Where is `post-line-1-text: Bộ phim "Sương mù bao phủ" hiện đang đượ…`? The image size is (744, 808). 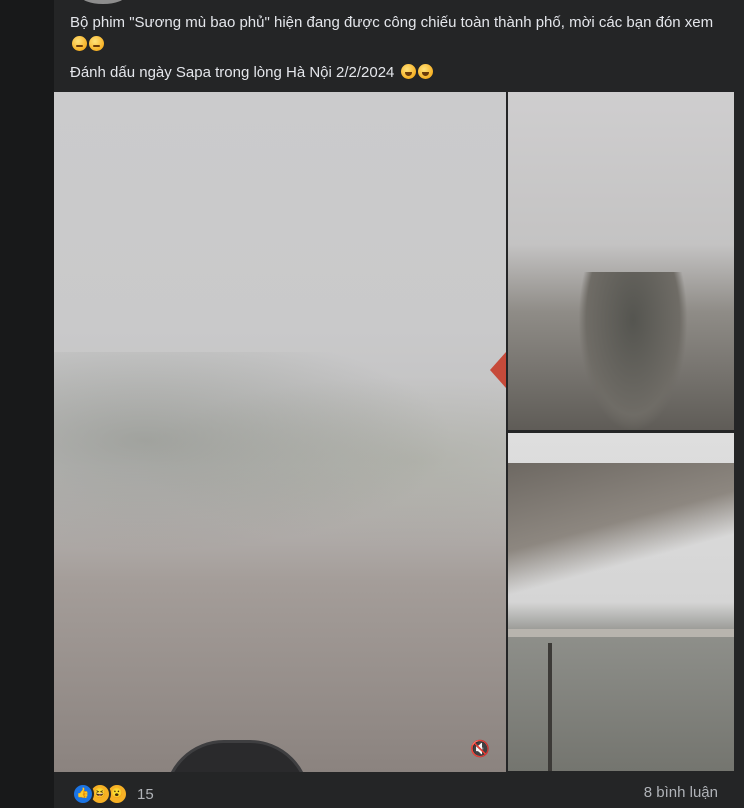
post-line-1-text: Bộ phim "Sương mù bao phủ" hiện đang đượ… is located at coordinates (392, 22).